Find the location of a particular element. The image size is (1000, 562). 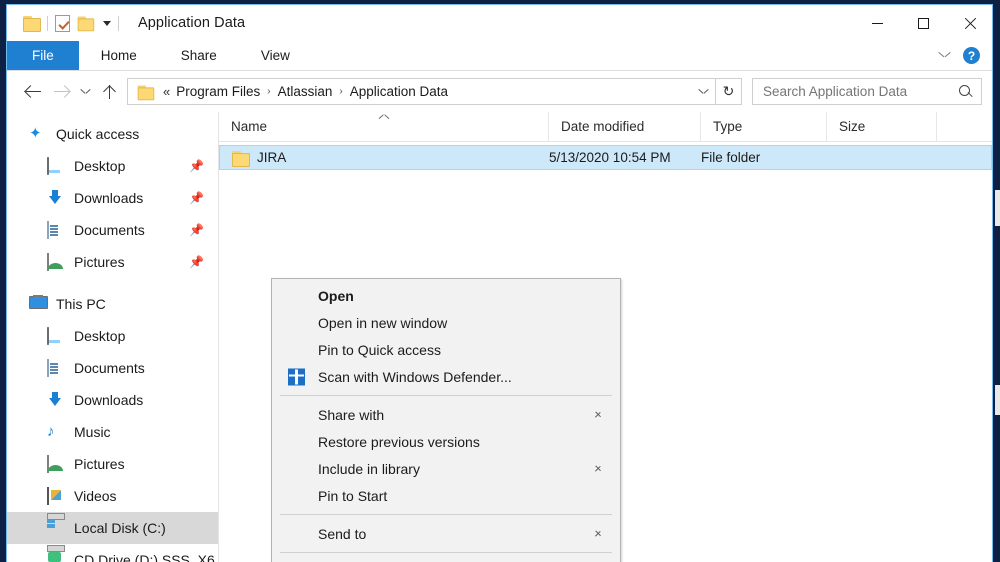

file-name-cell: JIRA is located at coordinates (384, 157).